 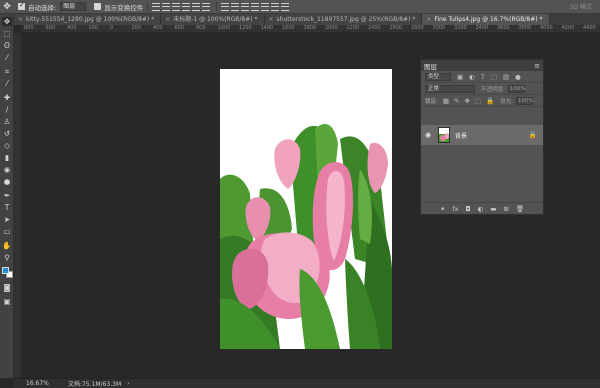 What do you see at coordinates (460, 77) in the screenshot?
I see `pixel-filter-icon: ▣` at bounding box center [460, 77].